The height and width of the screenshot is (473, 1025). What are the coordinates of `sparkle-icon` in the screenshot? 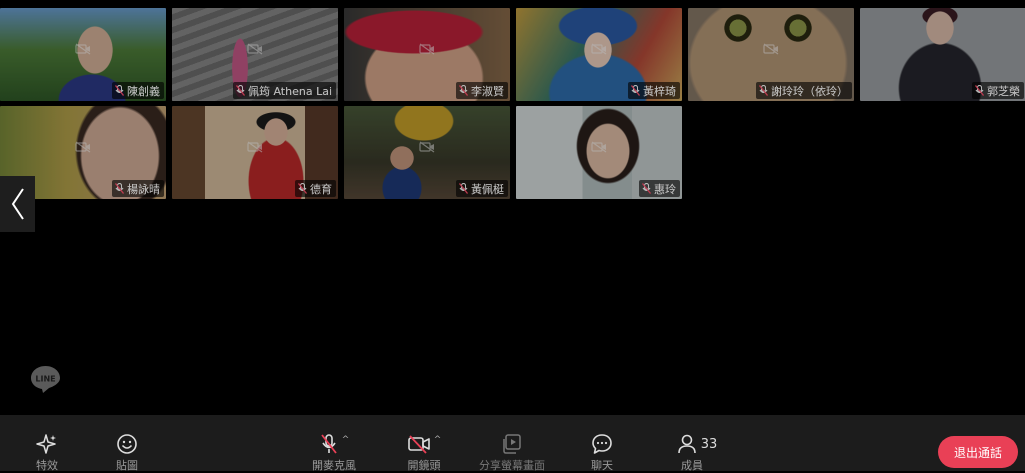 It's located at (46, 444).